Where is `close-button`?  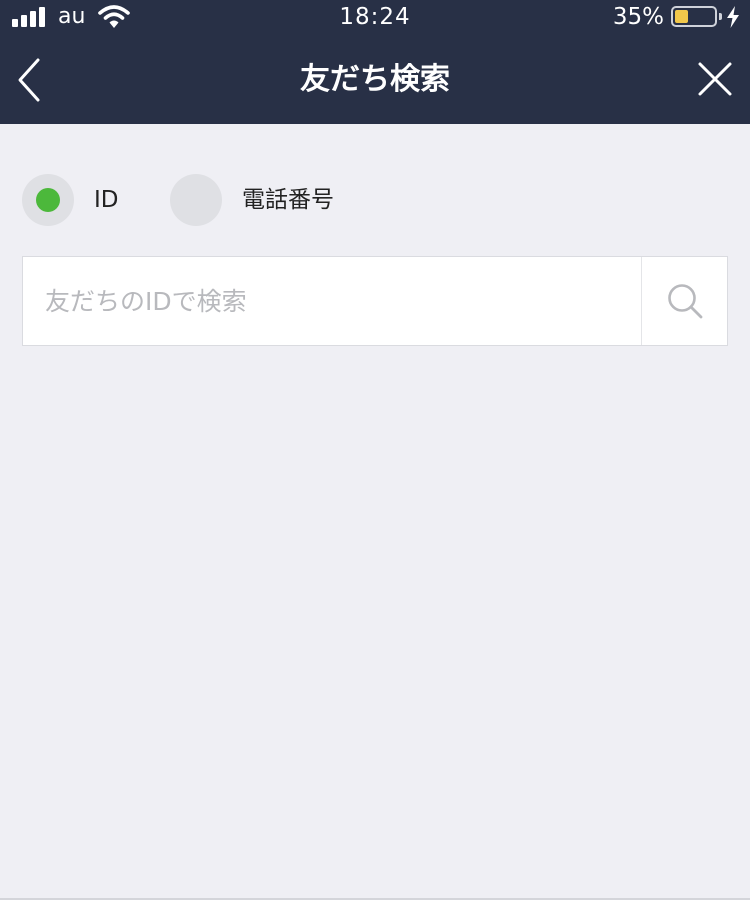 close-button is located at coordinates (715, 79).